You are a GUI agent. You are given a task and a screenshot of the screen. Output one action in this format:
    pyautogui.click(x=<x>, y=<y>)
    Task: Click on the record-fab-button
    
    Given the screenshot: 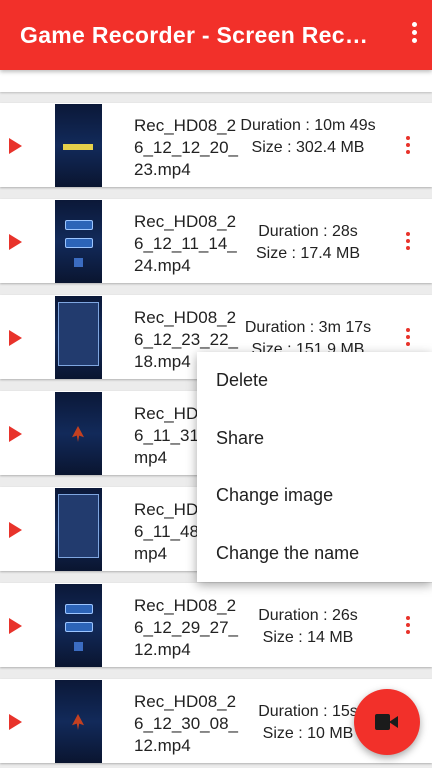 What is the action you would take?
    pyautogui.click(x=387, y=722)
    